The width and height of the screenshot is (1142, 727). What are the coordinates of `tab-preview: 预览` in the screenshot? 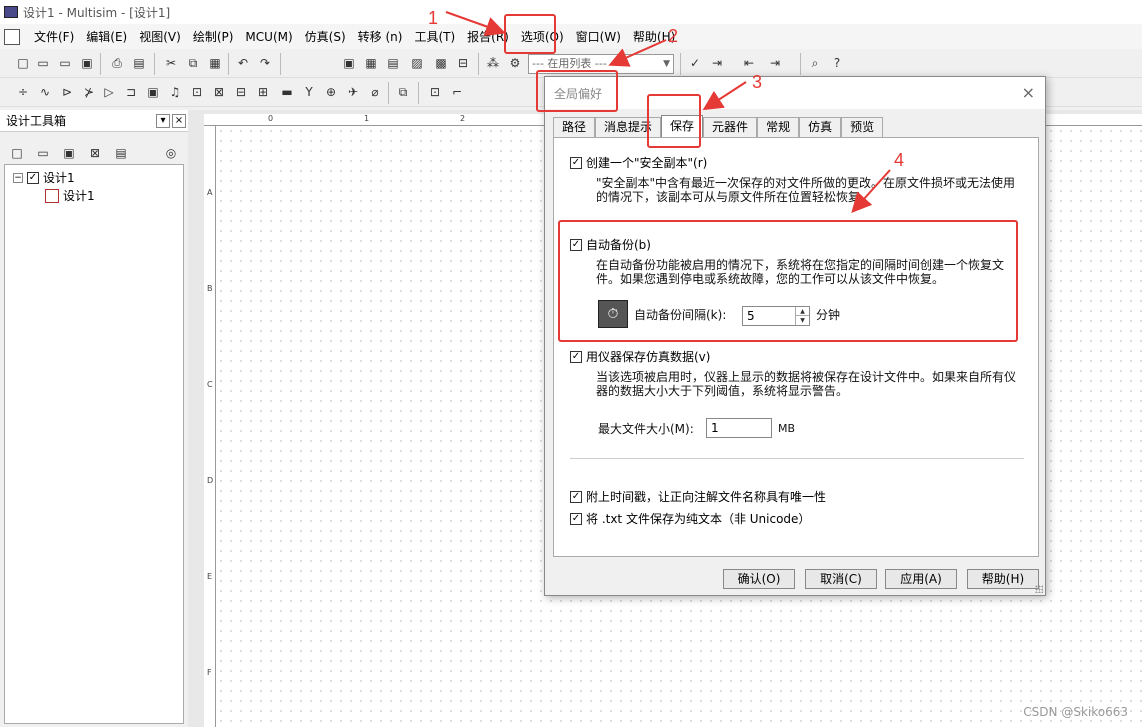 It's located at (862, 127).